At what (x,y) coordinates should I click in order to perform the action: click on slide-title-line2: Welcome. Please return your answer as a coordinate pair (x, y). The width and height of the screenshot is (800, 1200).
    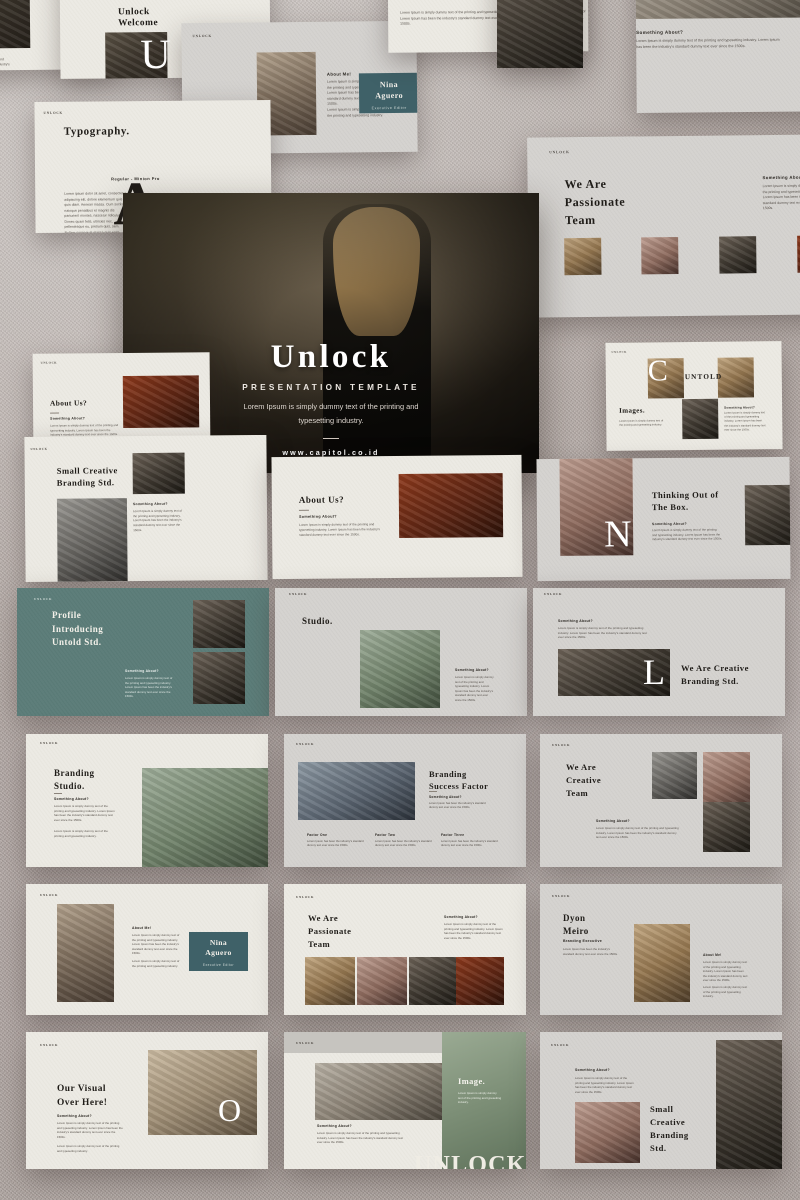
    Looking at the image, I should click on (138, 23).